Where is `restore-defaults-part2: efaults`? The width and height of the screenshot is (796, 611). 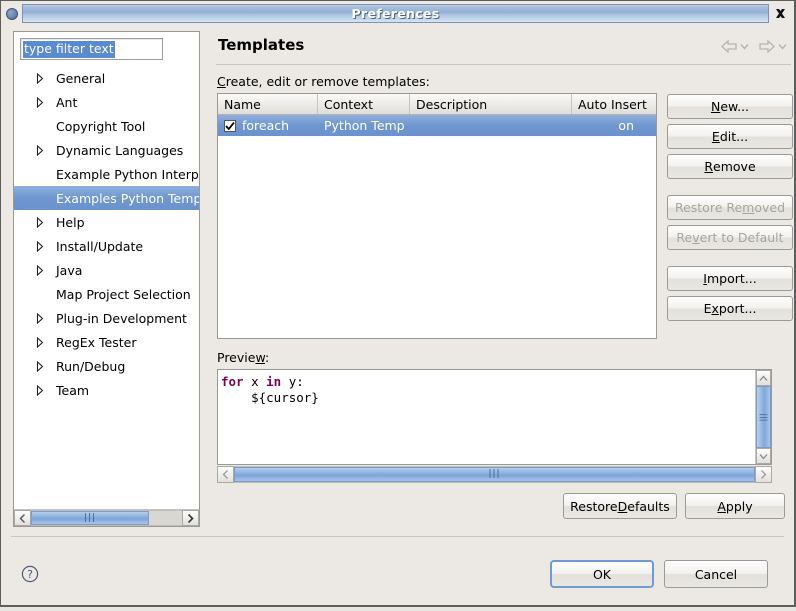
restore-defaults-part2: efaults is located at coordinates (648, 506).